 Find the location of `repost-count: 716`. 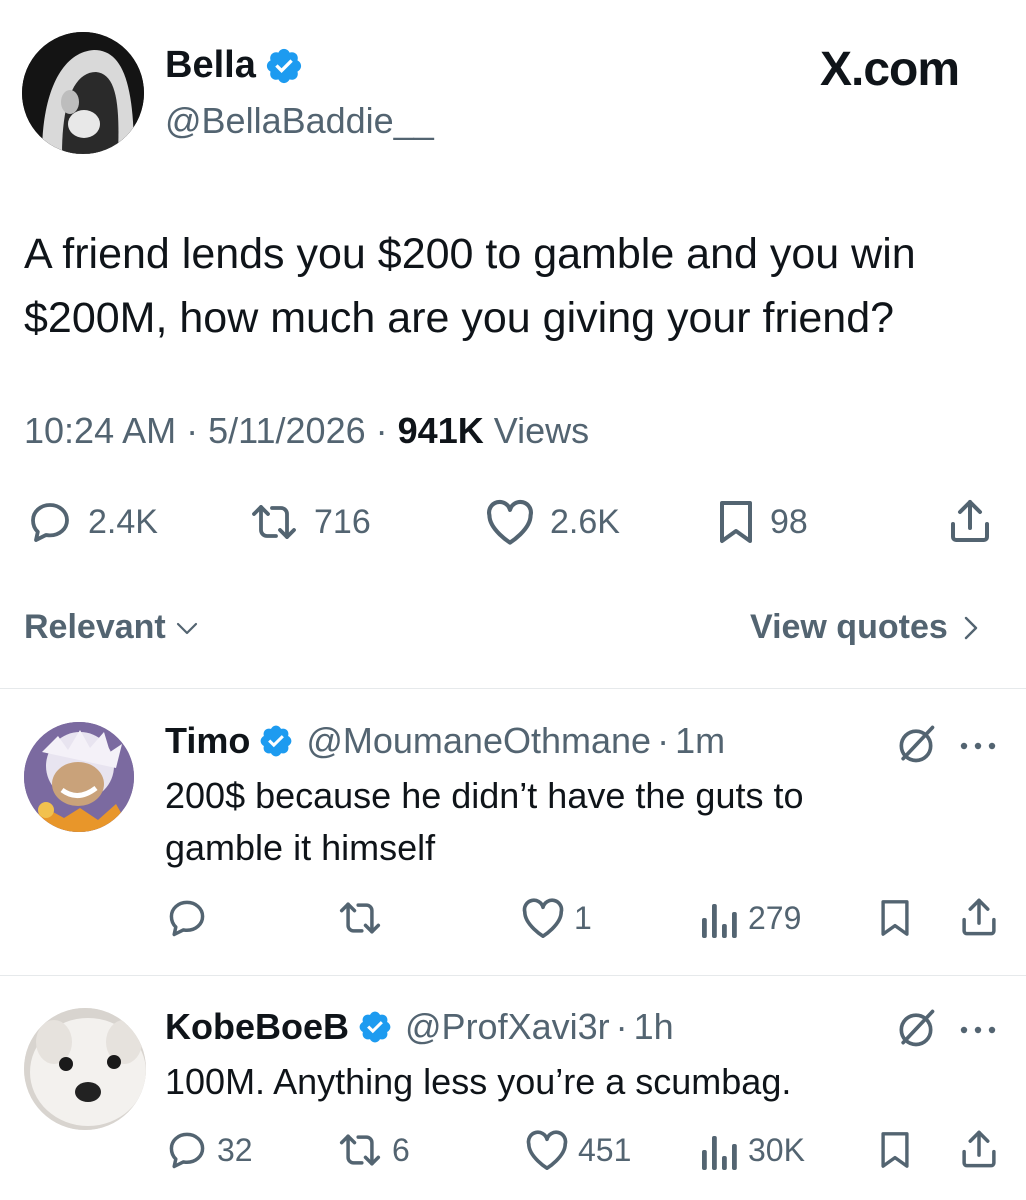

repost-count: 716 is located at coordinates (342, 521).